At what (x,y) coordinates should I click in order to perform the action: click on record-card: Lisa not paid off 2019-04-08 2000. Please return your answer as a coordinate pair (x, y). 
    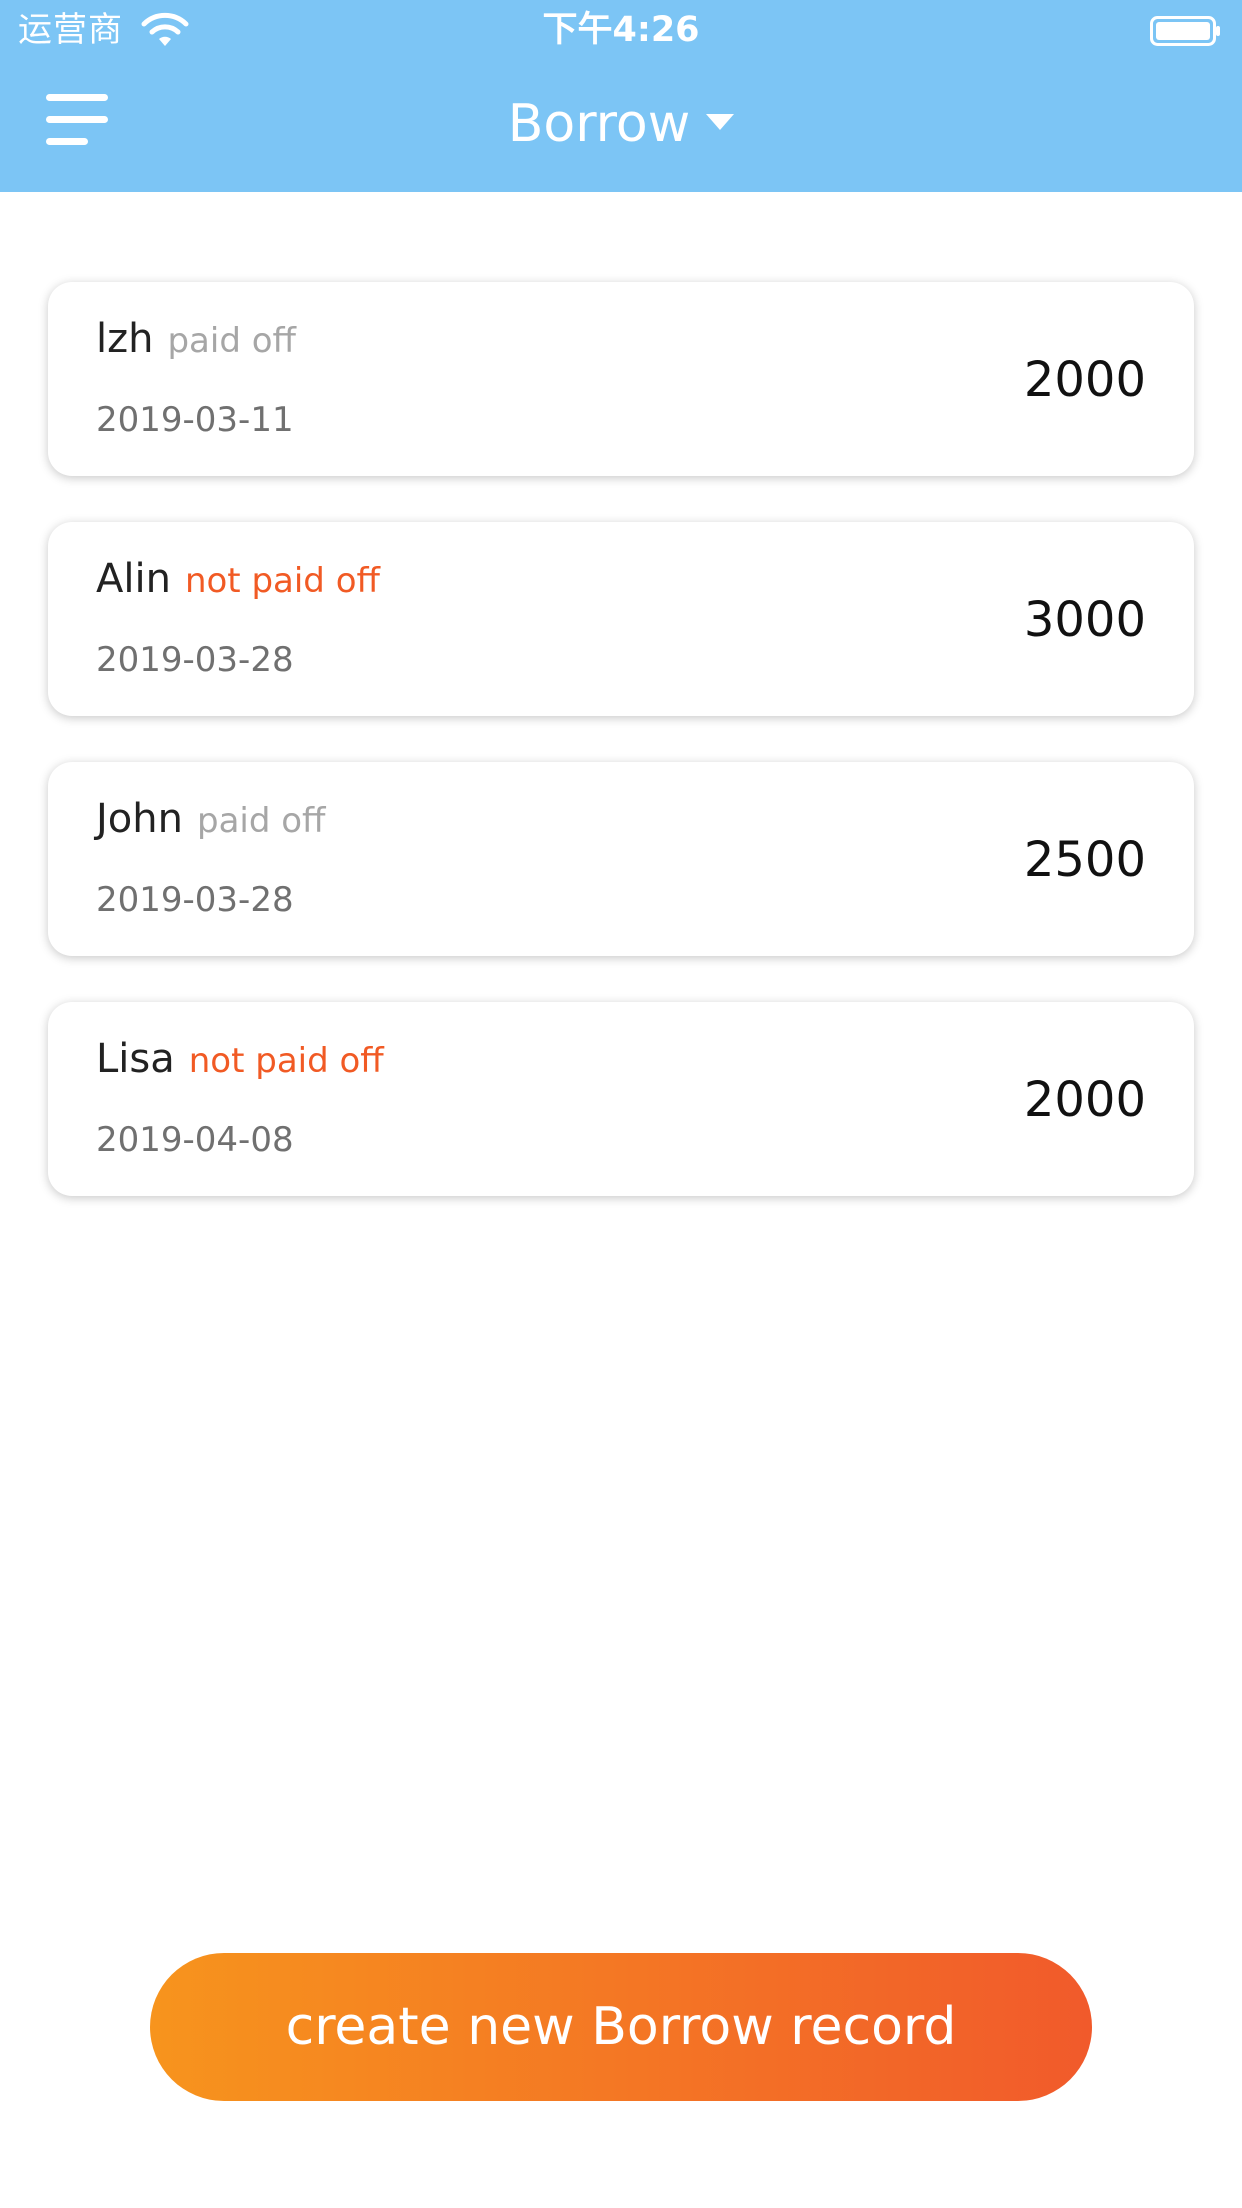
    Looking at the image, I should click on (621, 1099).